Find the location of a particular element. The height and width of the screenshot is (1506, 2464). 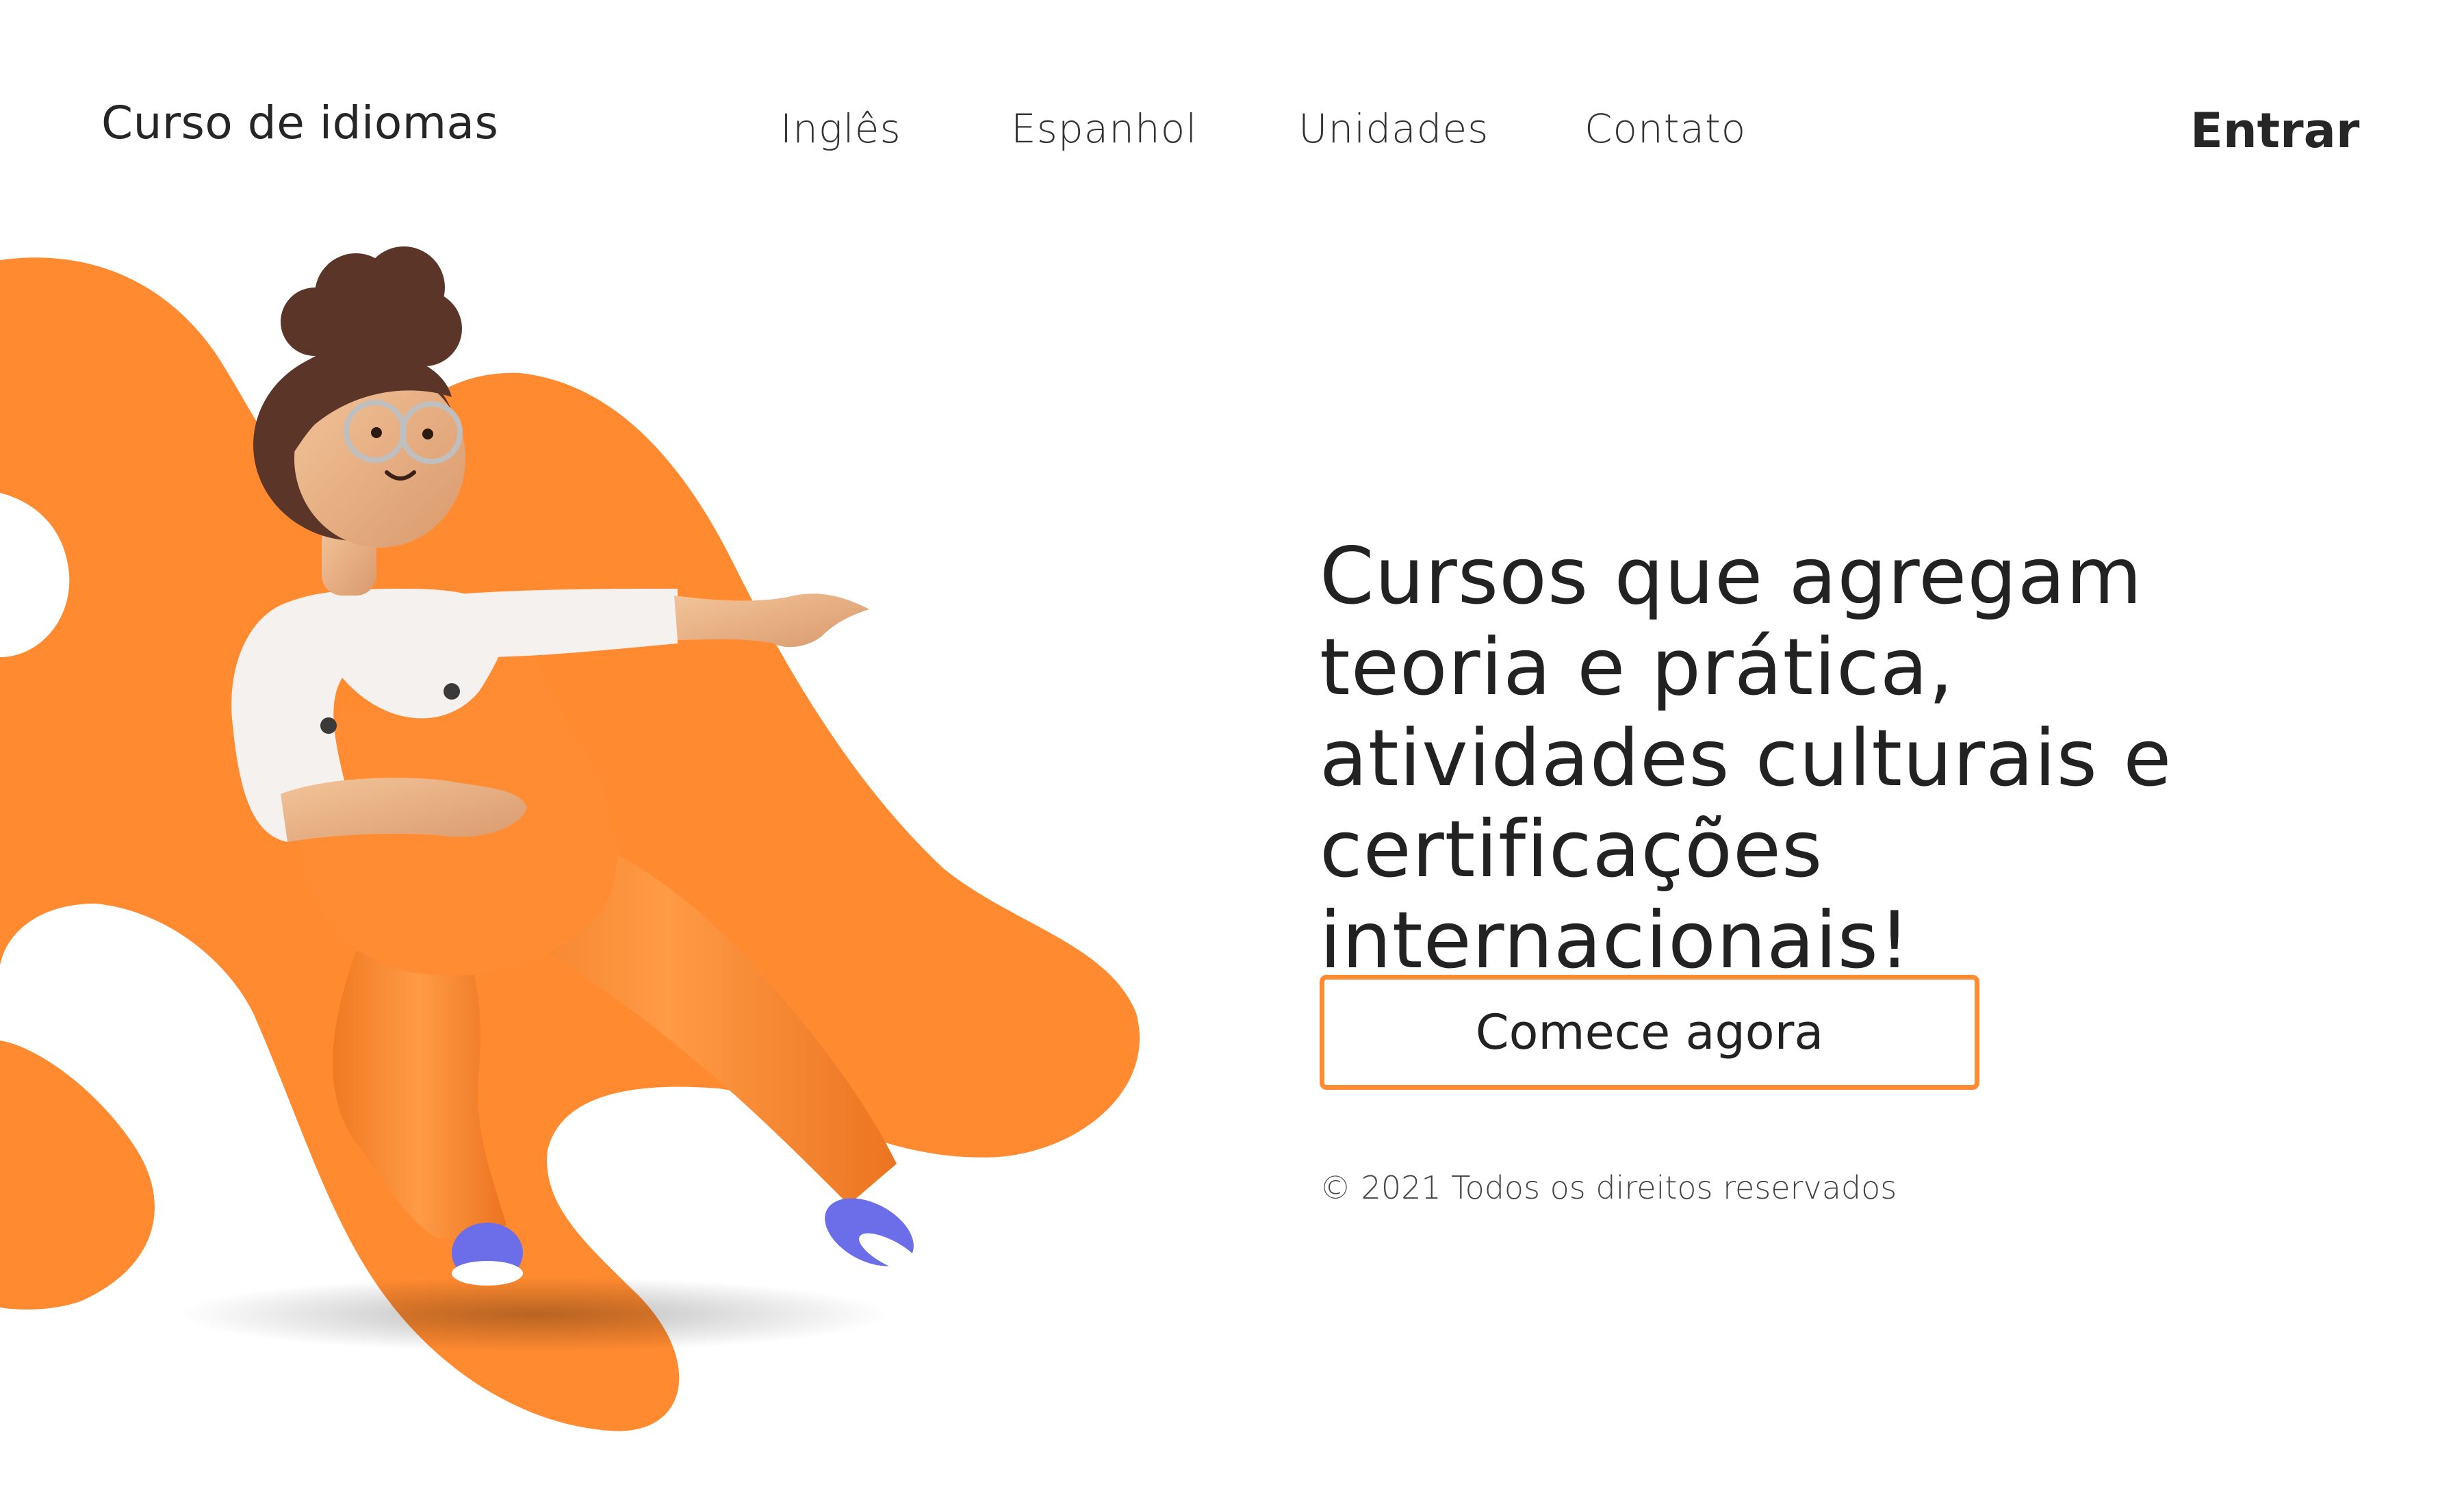

nav-link-ingles: Inglês is located at coordinates (841, 128).